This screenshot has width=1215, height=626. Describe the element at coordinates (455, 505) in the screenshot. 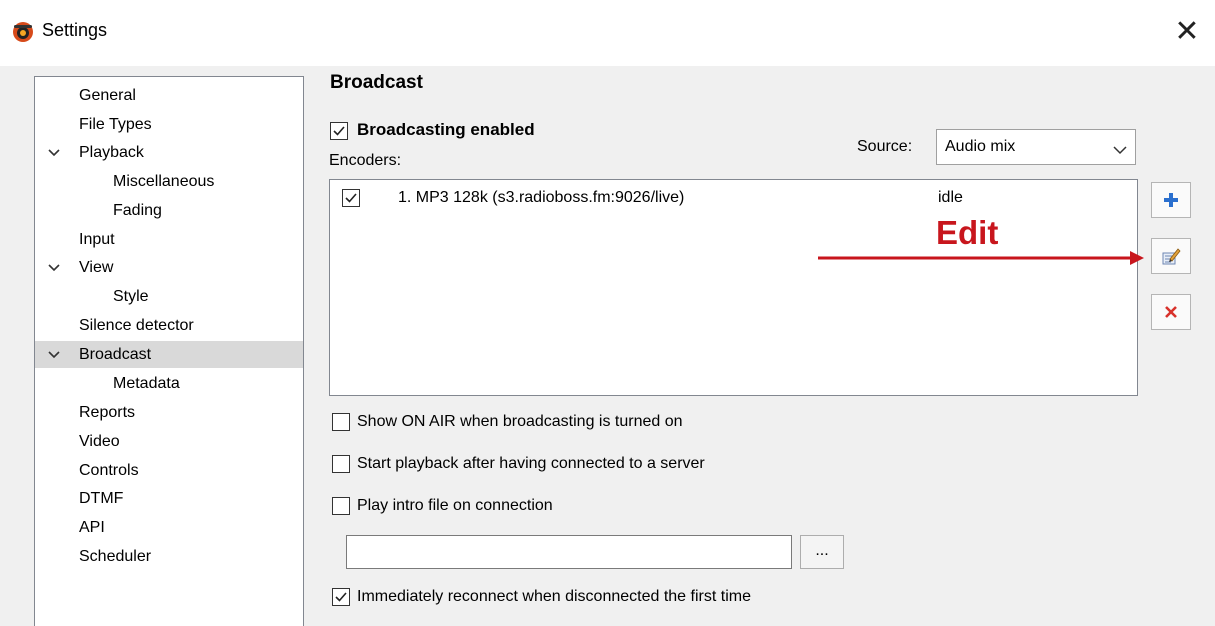

I see `play-intro-label: Play intro file on connection` at that location.